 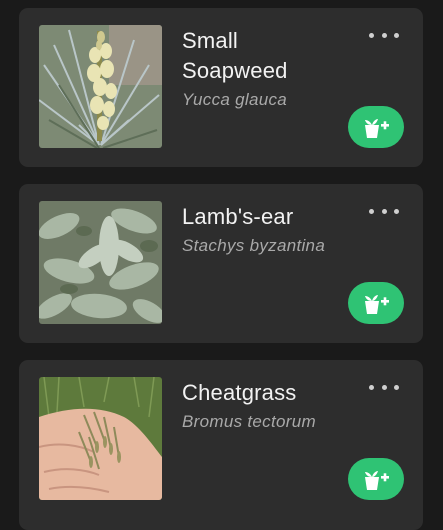 I want to click on lambs-ear-photo, so click(x=100, y=262).